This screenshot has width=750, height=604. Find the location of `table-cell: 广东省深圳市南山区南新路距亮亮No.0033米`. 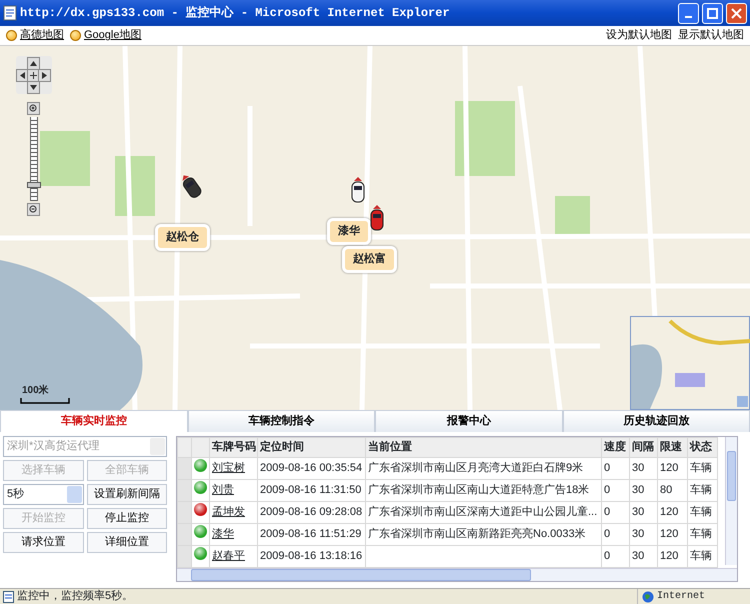

table-cell: 广东省深圳市南山区南新路距亮亮No.0033米 is located at coordinates (484, 535).